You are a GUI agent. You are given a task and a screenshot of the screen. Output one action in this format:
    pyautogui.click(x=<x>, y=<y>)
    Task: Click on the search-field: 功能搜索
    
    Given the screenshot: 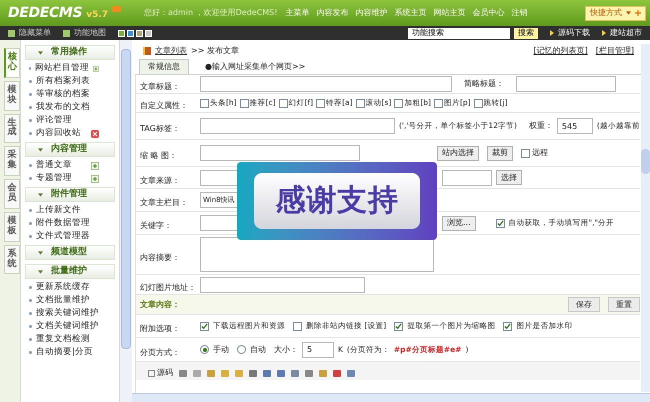 What is the action you would take?
    pyautogui.click(x=459, y=33)
    